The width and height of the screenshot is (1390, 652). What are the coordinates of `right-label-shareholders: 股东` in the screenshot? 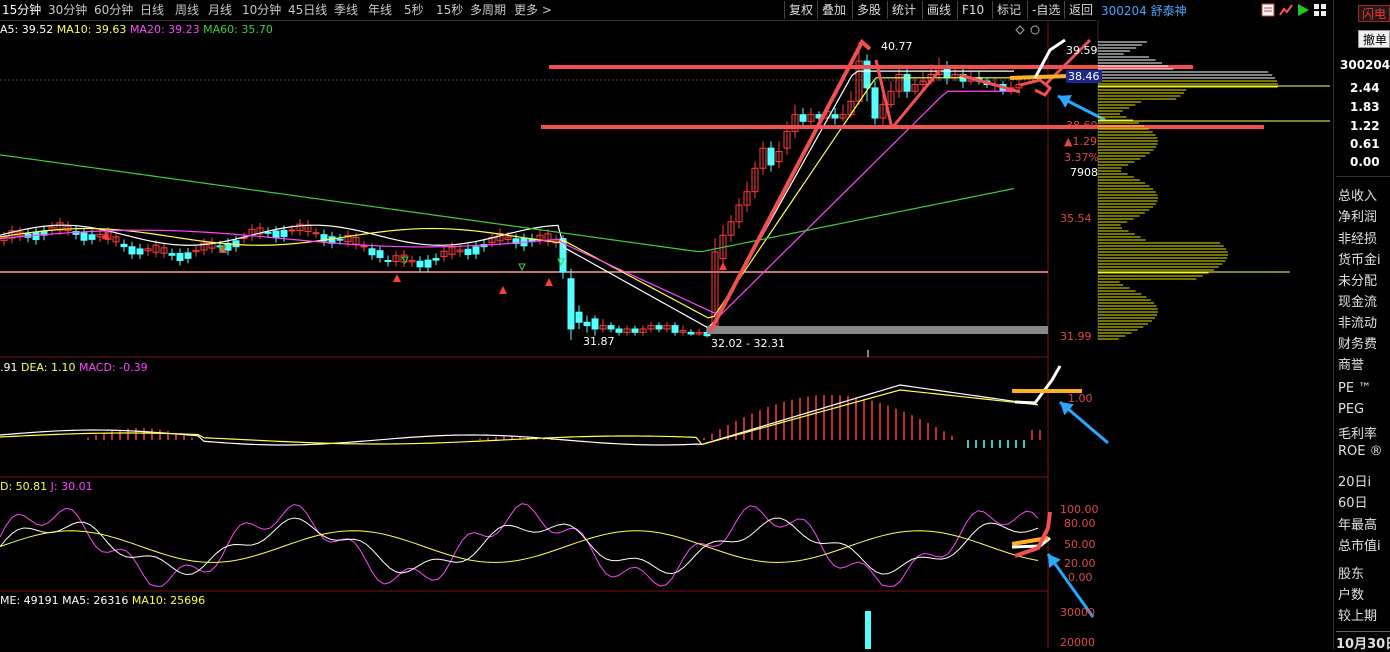 It's located at (1351, 572).